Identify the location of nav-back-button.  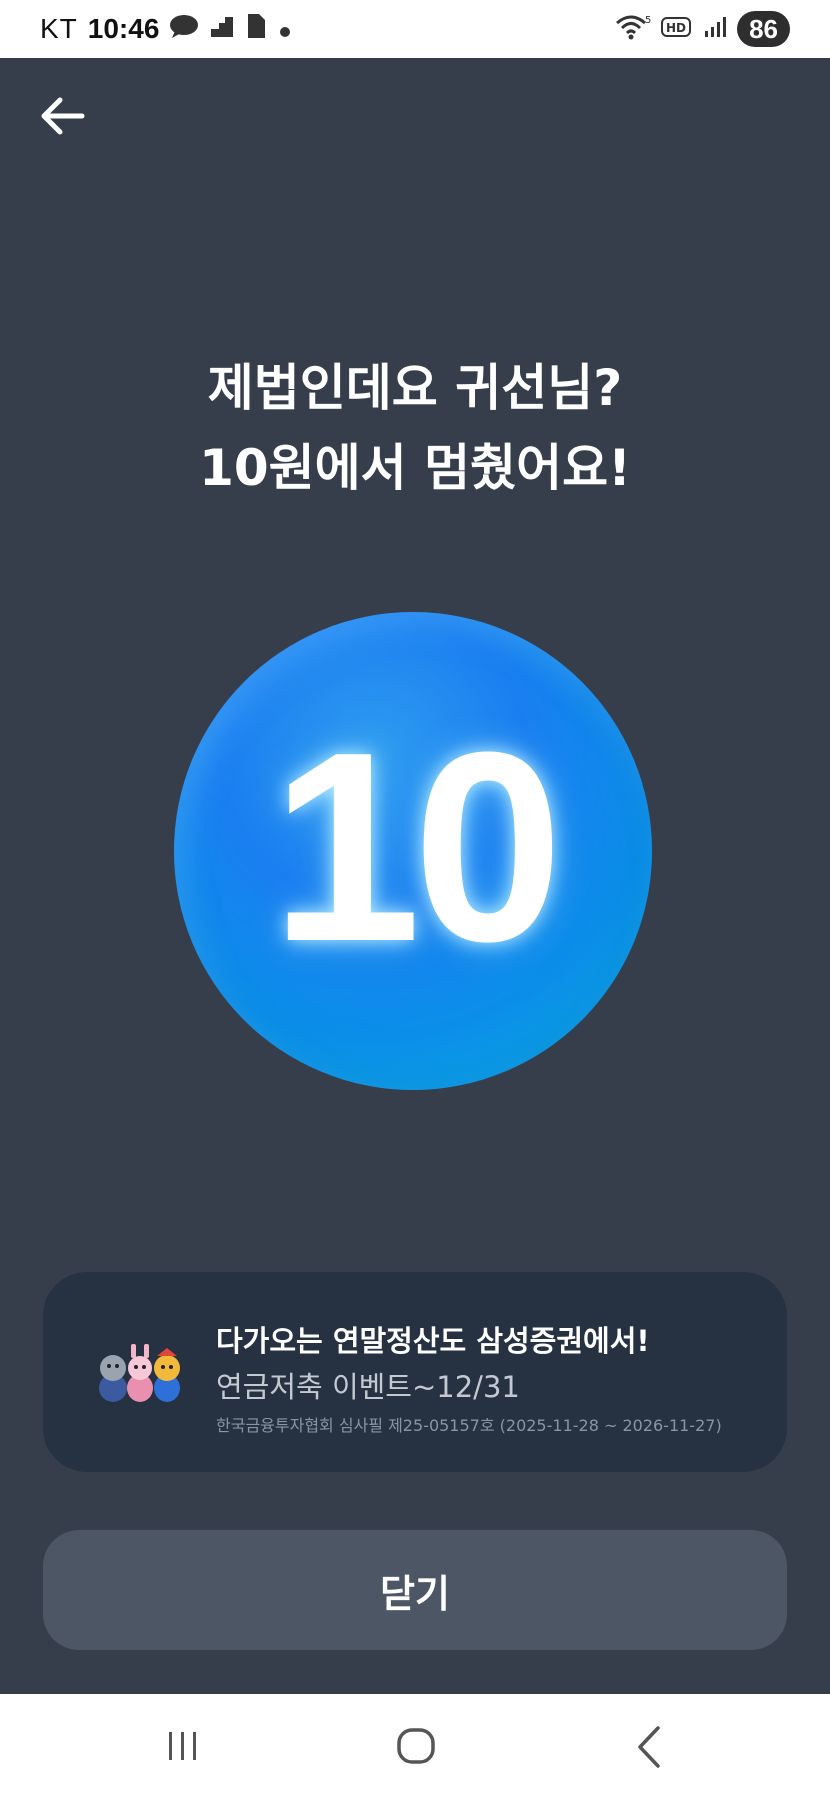
(650, 1747).